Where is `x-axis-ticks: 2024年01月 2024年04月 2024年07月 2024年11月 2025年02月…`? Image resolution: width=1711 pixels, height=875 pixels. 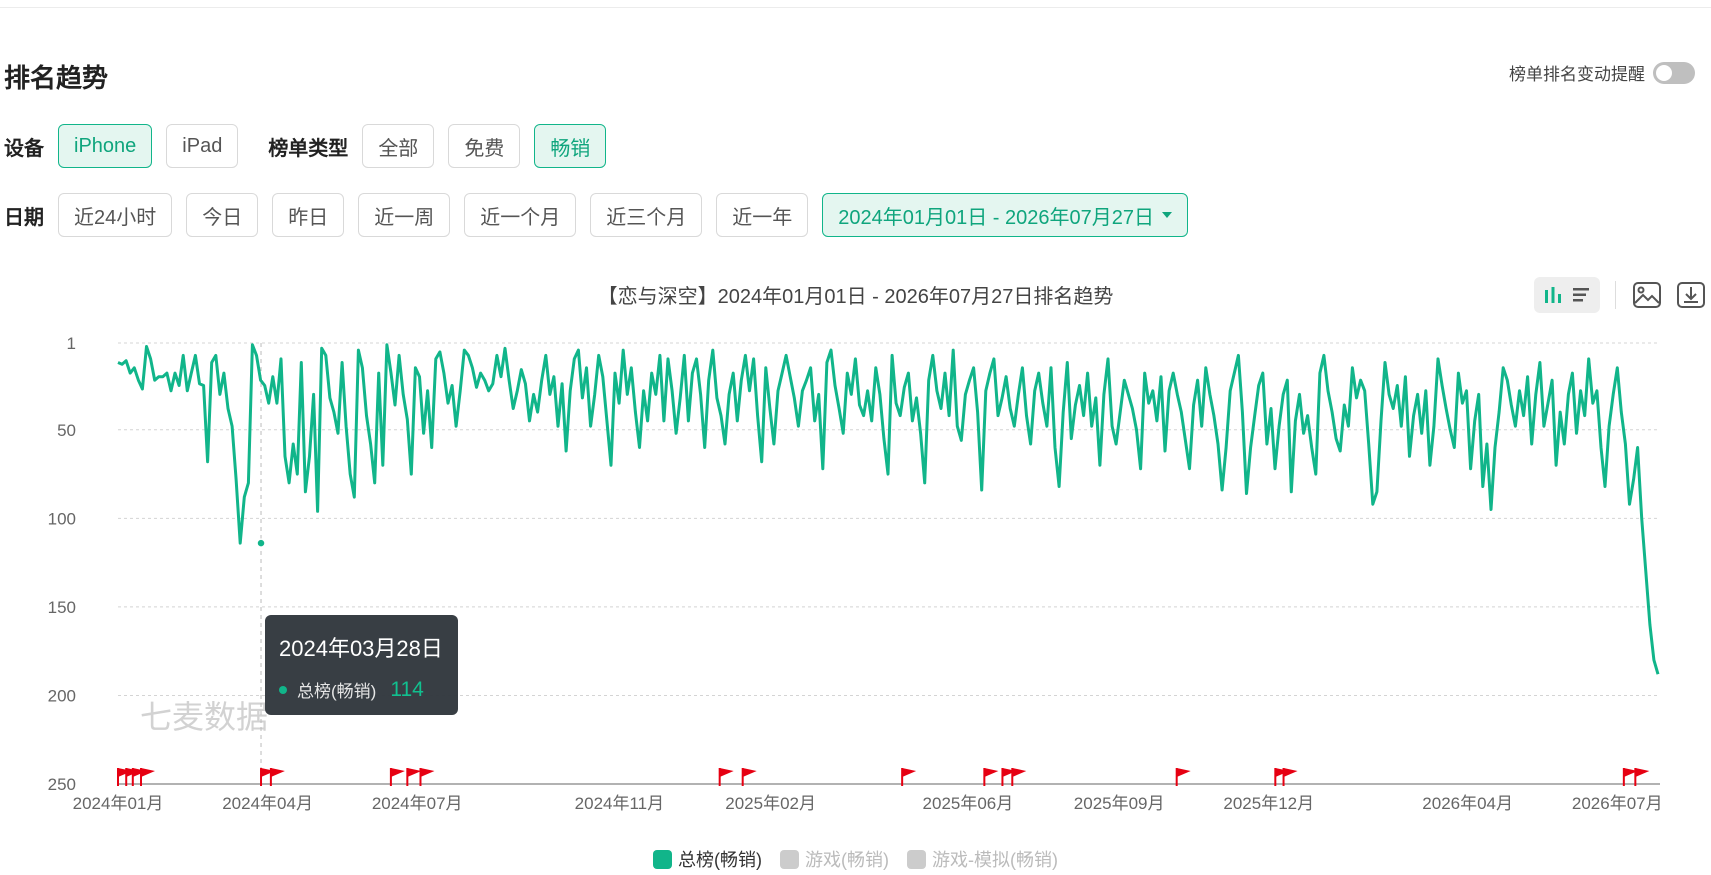 x-axis-ticks: 2024年01月 2024年04月 2024年07月 2024年11月 2025年02月… is located at coordinates (868, 803).